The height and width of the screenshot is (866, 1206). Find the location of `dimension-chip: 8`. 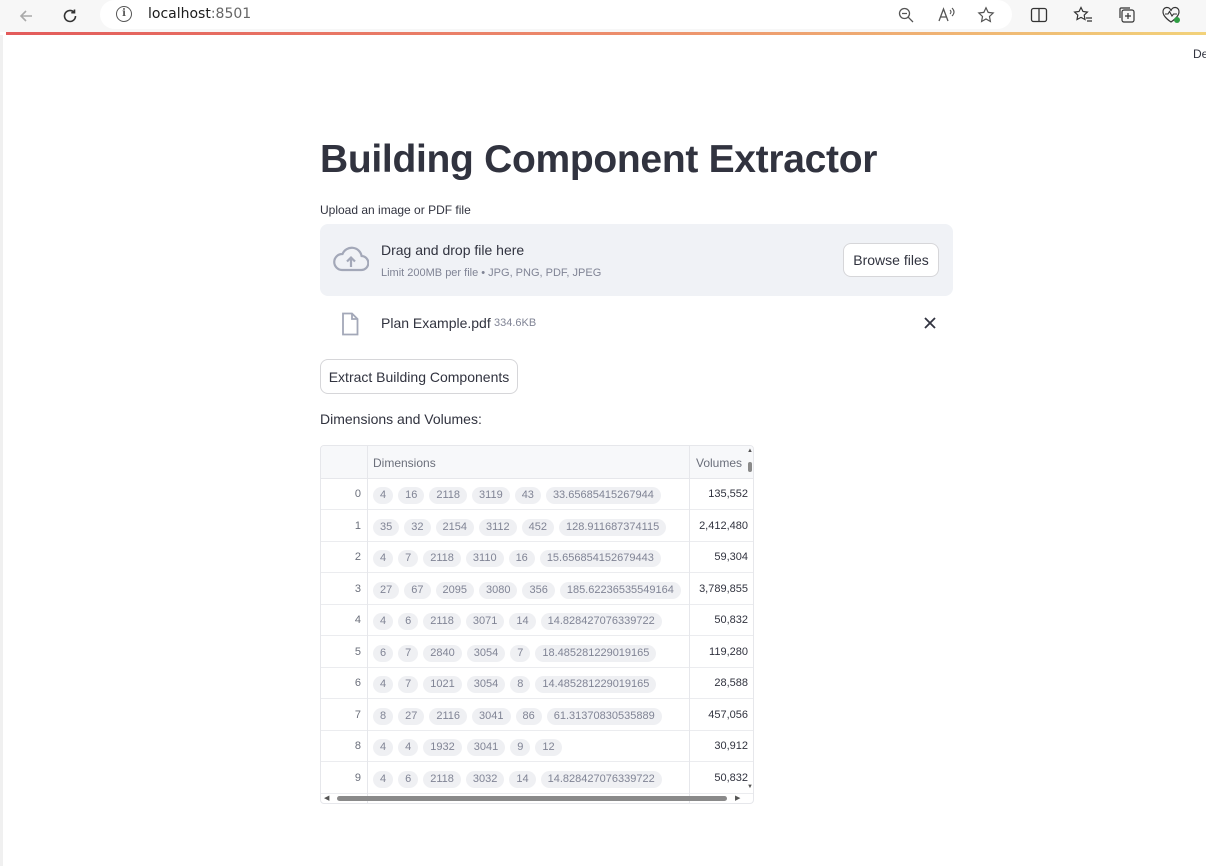

dimension-chip: 8 is located at coordinates (520, 684).